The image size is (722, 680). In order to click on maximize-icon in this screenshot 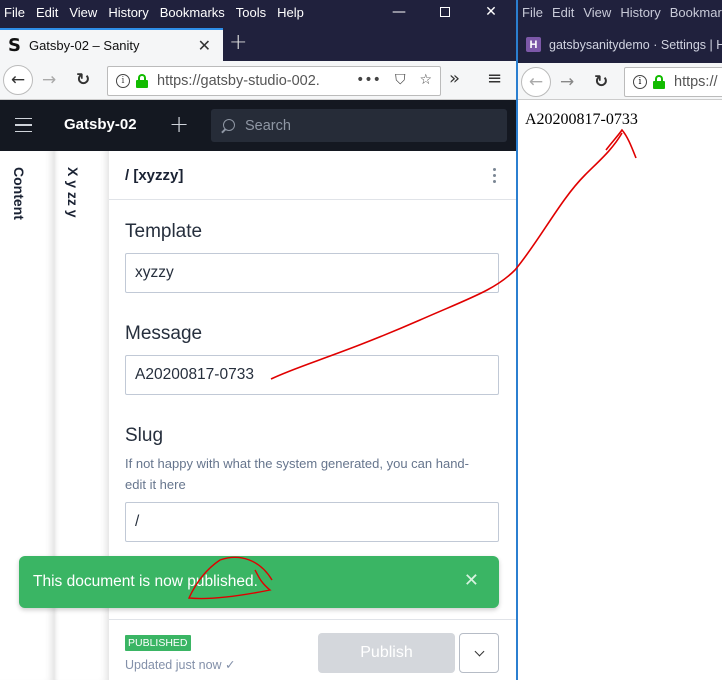, I will do `click(445, 12)`.